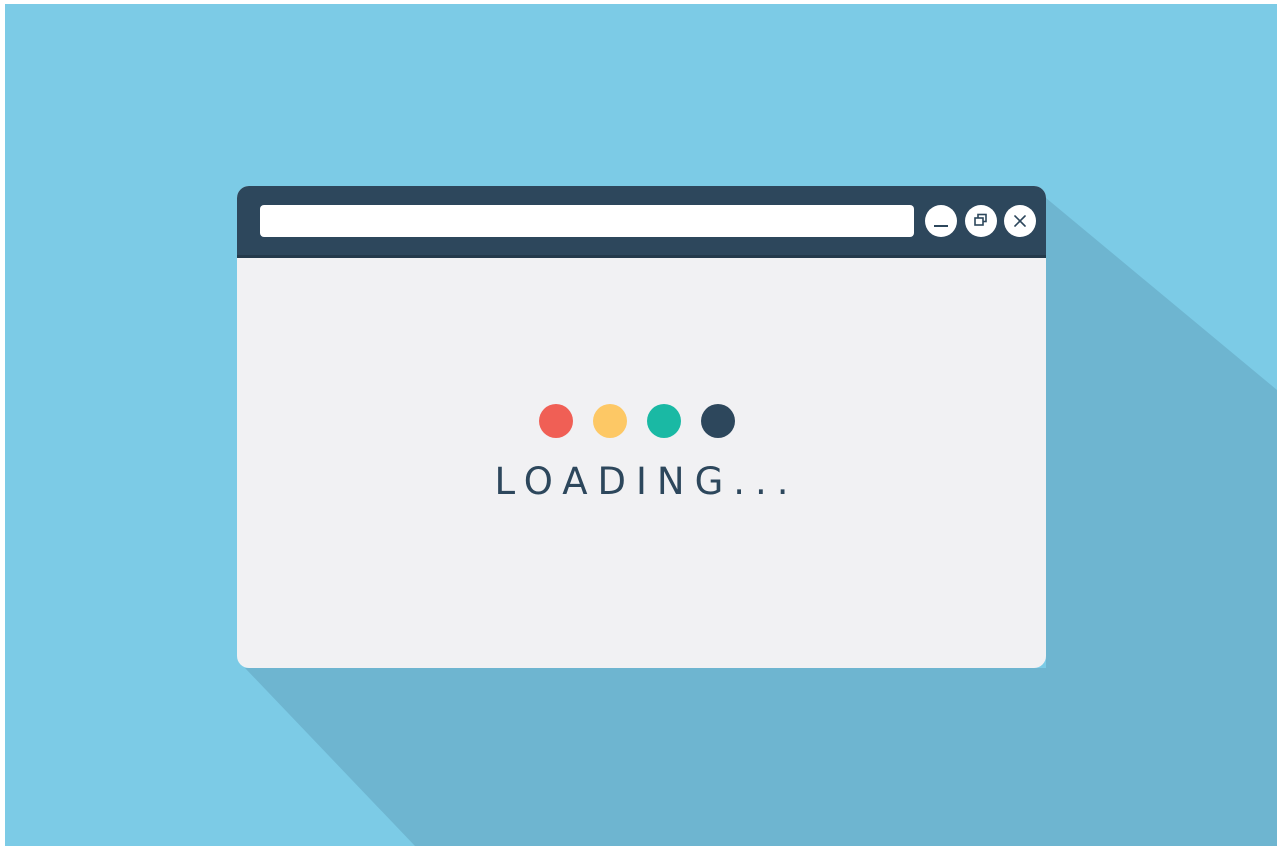 Image resolution: width=1277 pixels, height=846 pixels. Describe the element at coordinates (941, 226) in the screenshot. I see `minimize-icon` at that location.